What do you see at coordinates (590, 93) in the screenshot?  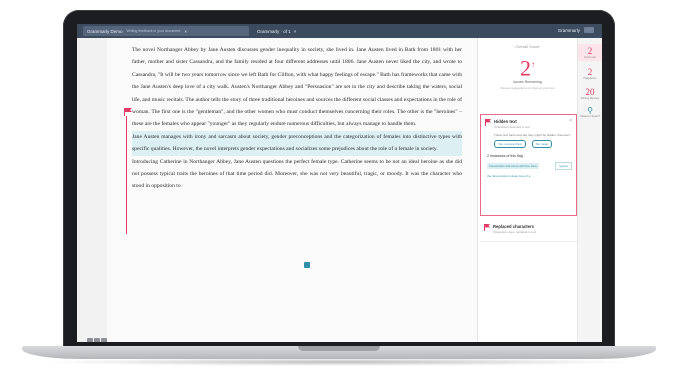 I see `nav-item-writing-review: 20 Writing Review` at bounding box center [590, 93].